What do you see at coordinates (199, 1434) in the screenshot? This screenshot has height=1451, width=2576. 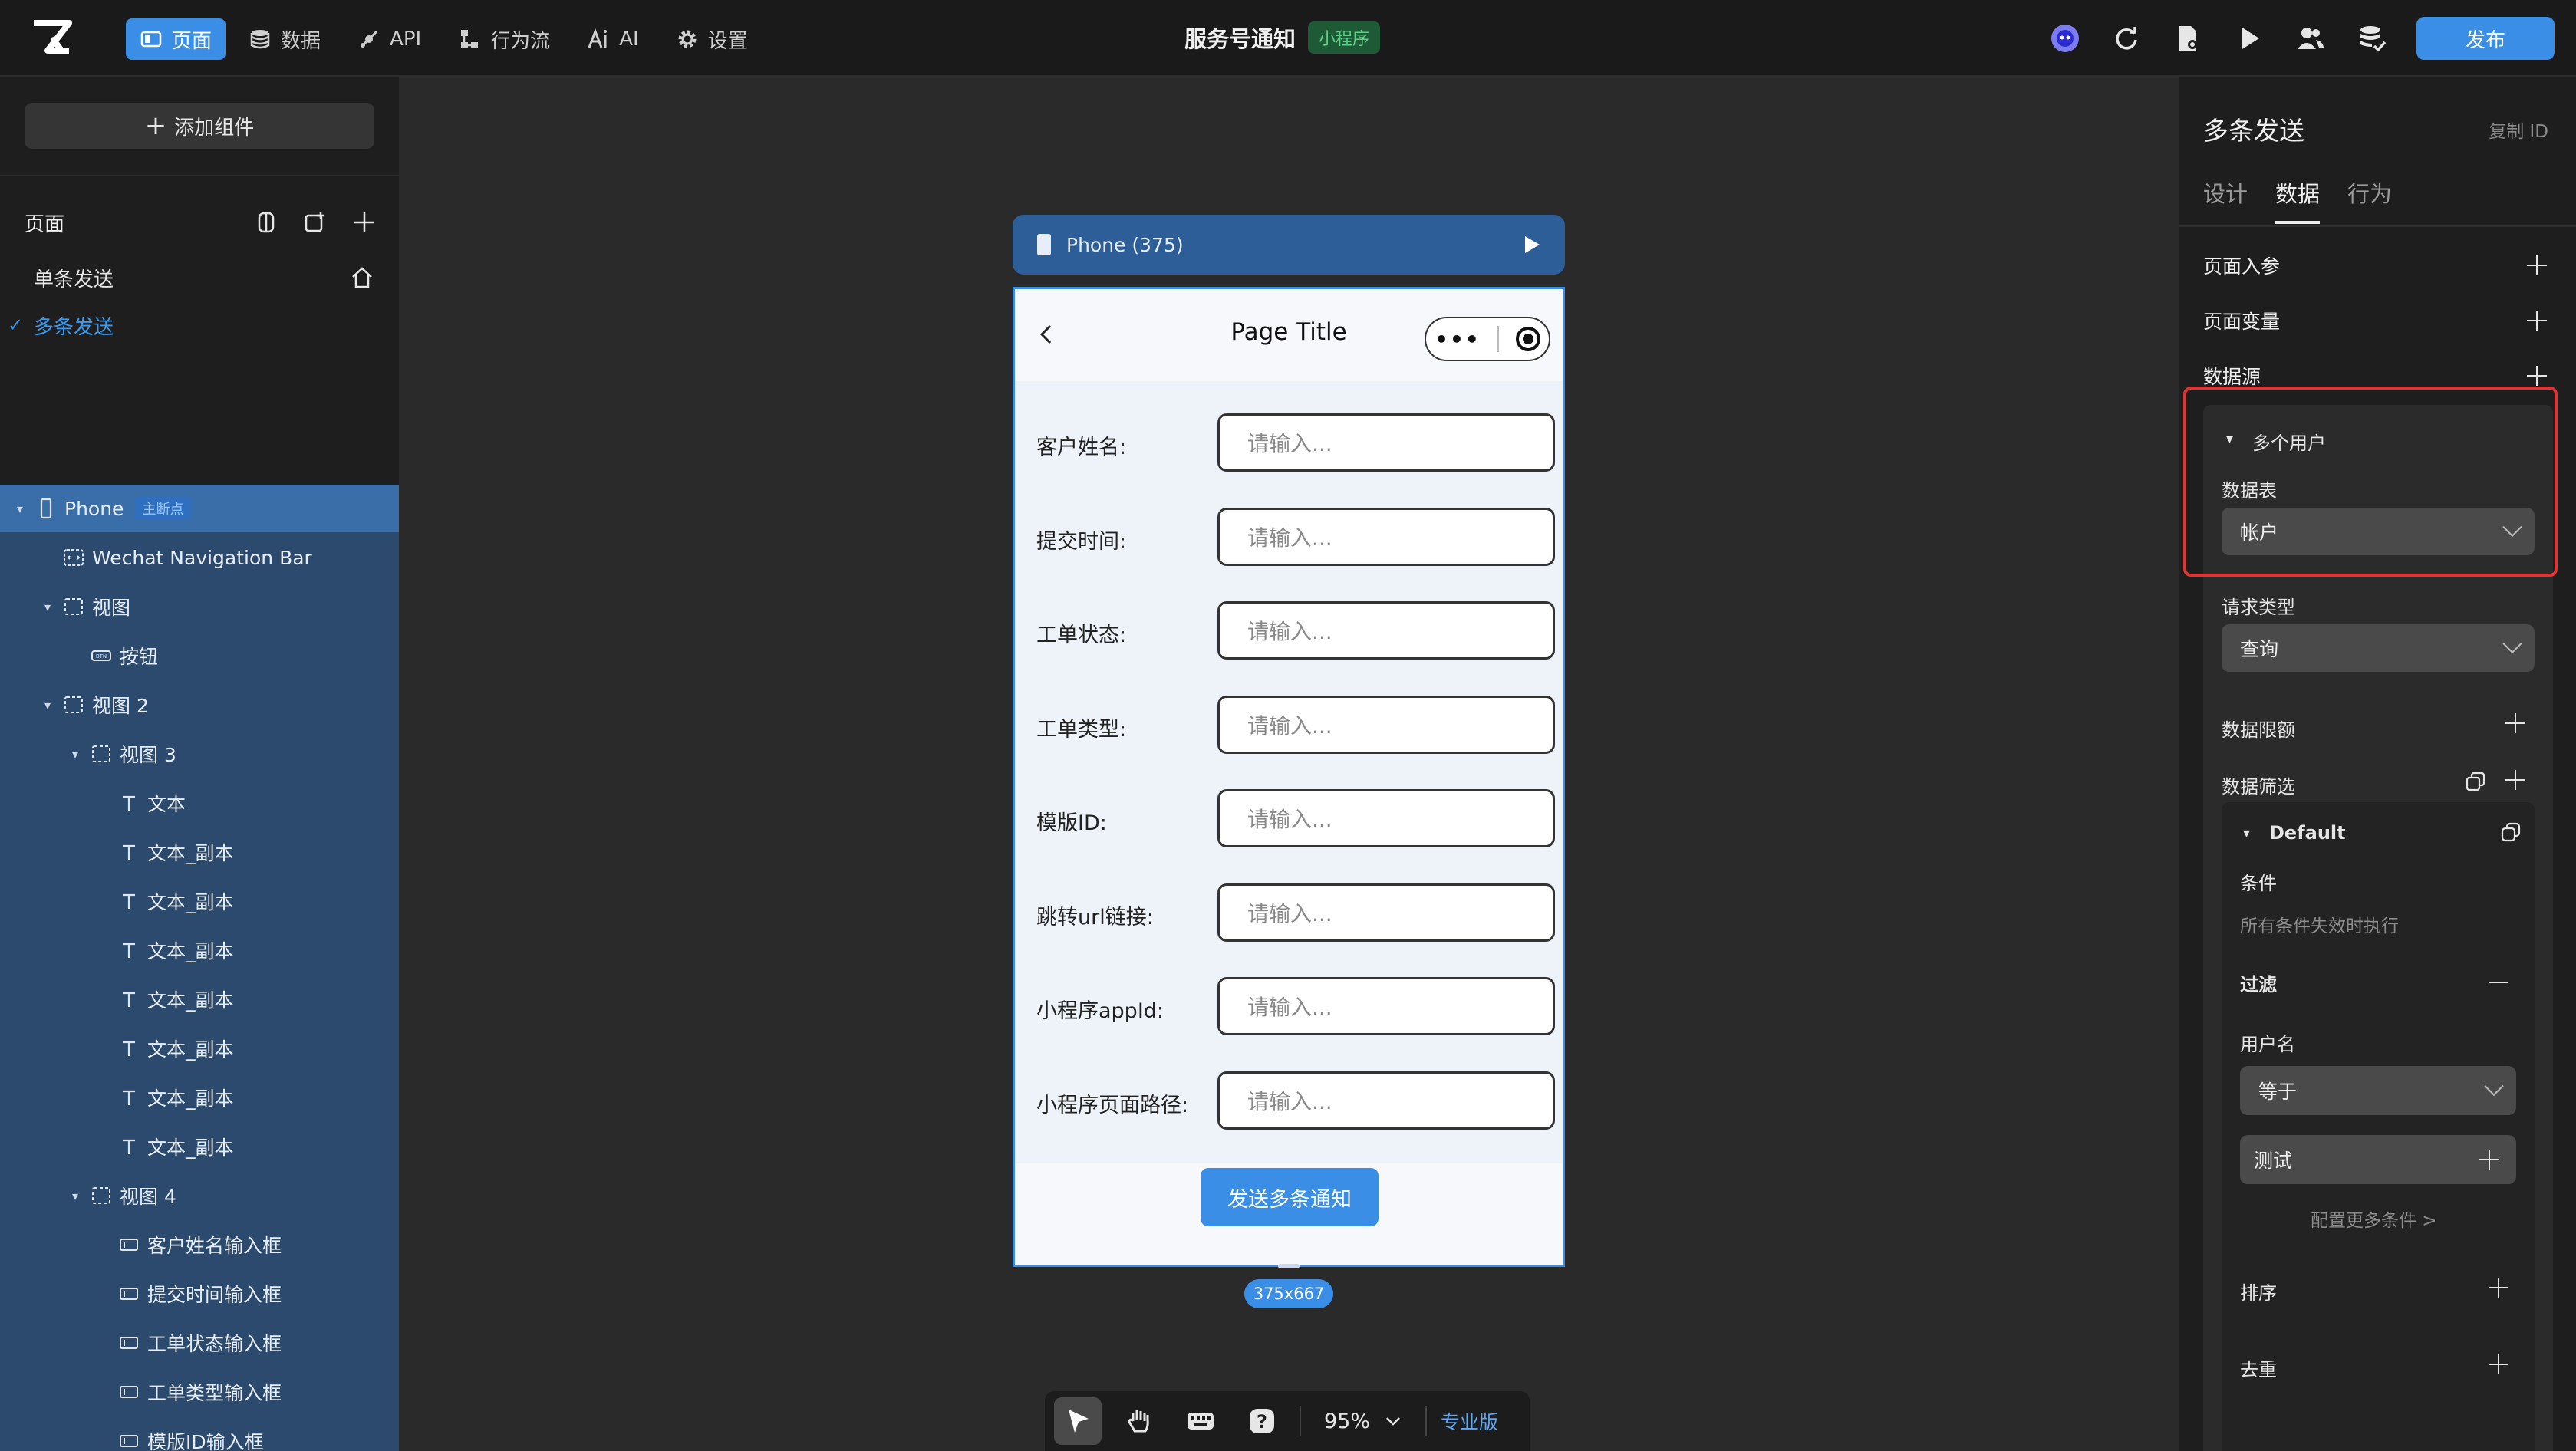 I see `tree-item: 模版ID输入框` at bounding box center [199, 1434].